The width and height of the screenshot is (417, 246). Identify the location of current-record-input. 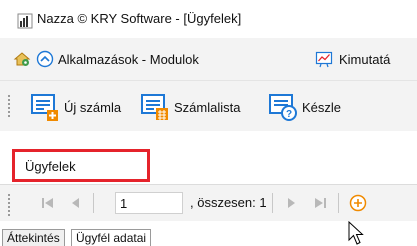
(149, 203).